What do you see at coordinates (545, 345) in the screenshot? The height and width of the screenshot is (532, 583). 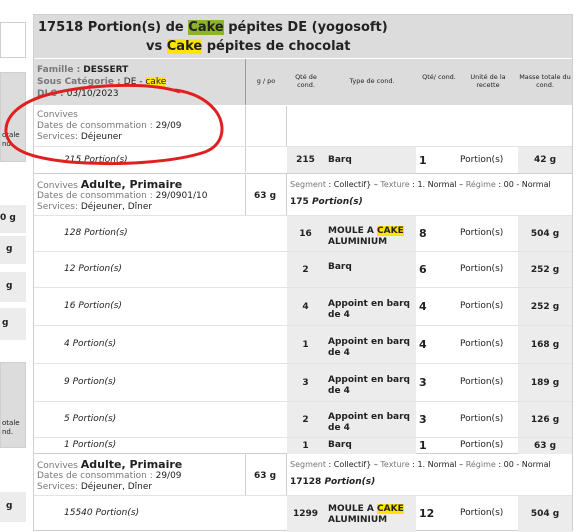 I see `row-masse: 168 g` at bounding box center [545, 345].